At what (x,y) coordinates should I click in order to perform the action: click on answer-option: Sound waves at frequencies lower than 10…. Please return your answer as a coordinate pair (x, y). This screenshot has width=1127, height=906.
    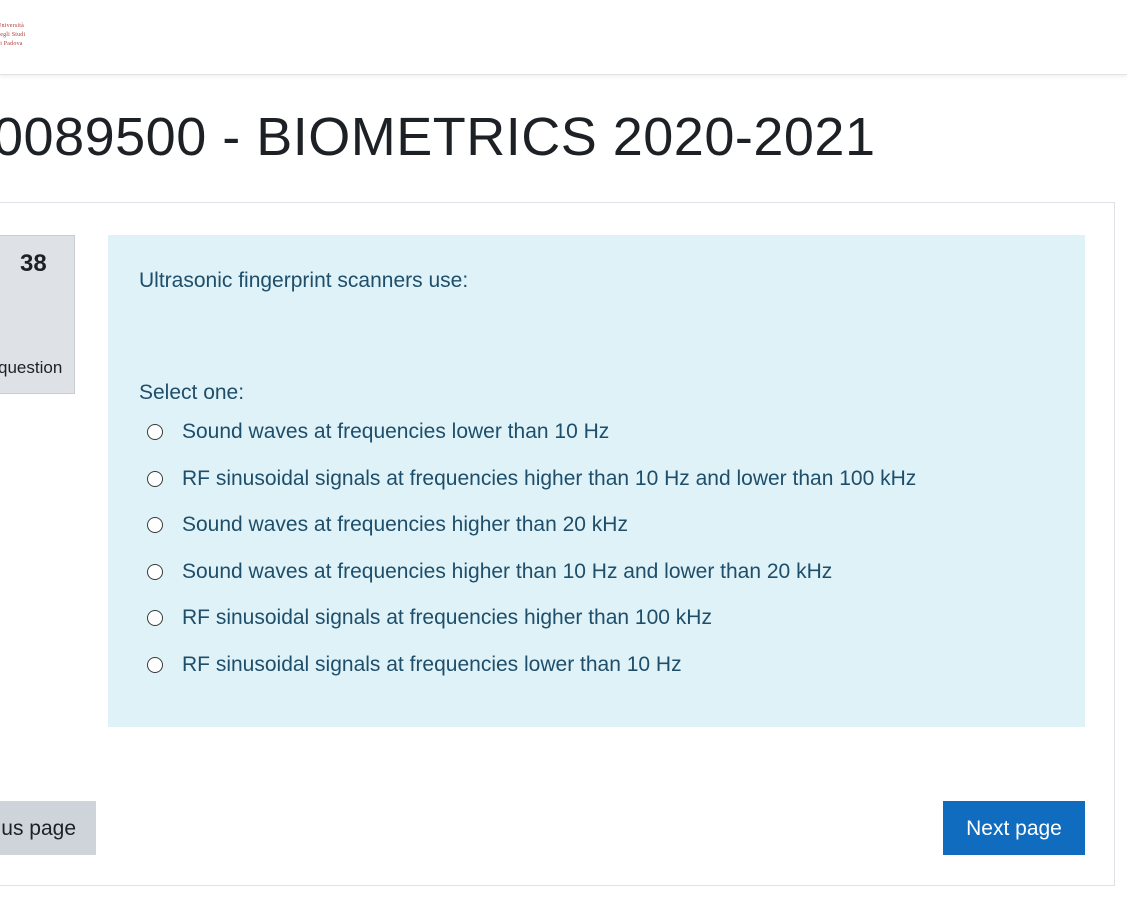
    Looking at the image, I should click on (378, 432).